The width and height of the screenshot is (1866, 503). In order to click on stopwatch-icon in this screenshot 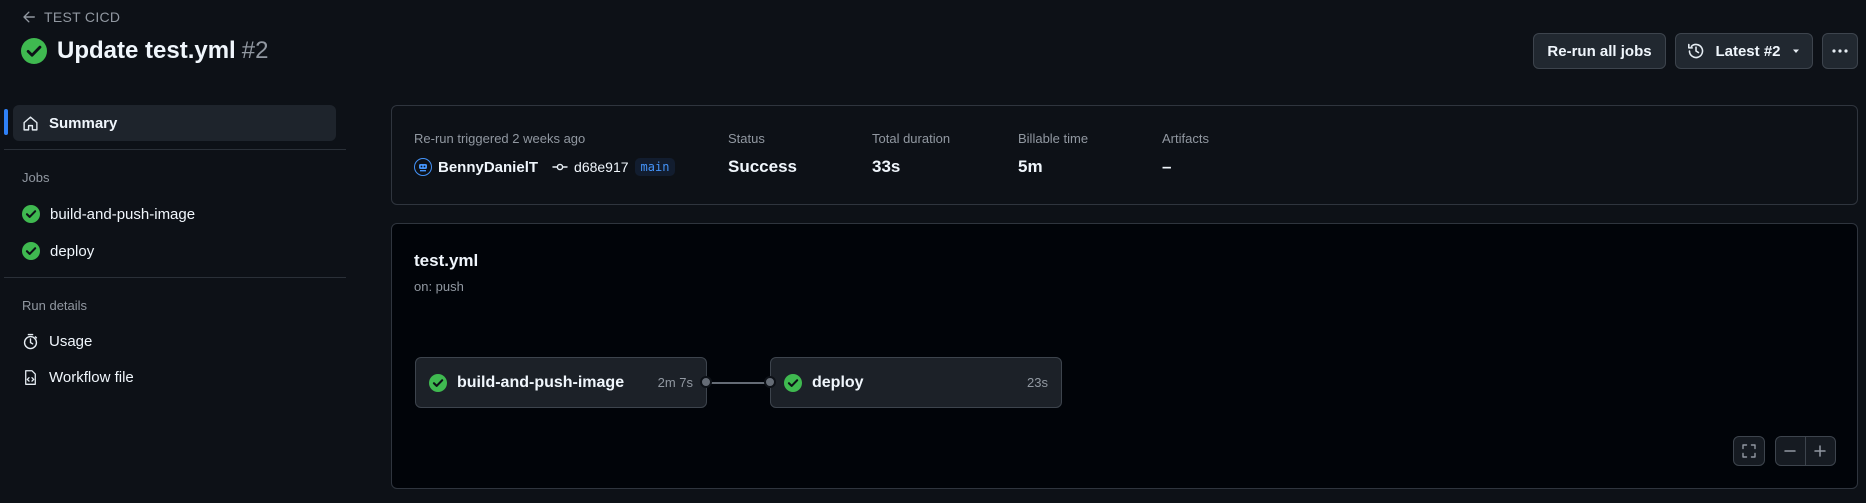, I will do `click(30, 341)`.